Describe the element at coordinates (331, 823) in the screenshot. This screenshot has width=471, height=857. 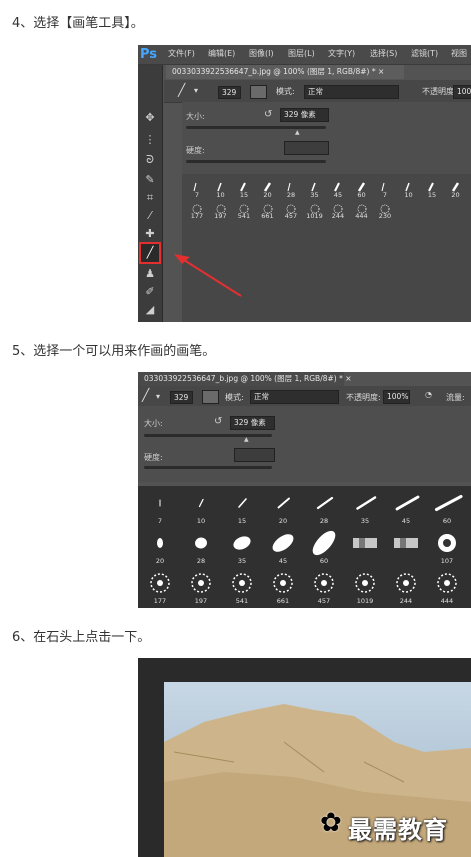
I see `rose-logo-icon: ✿` at that location.